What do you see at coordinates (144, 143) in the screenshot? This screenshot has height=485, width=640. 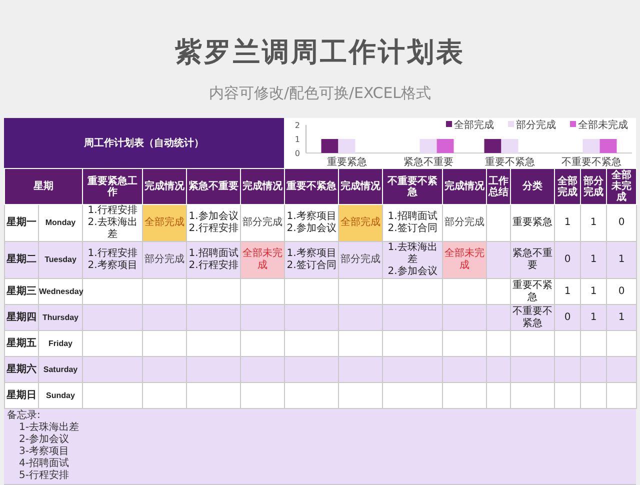 I see `sheet-title: 周工作计划表（自动统计）` at bounding box center [144, 143].